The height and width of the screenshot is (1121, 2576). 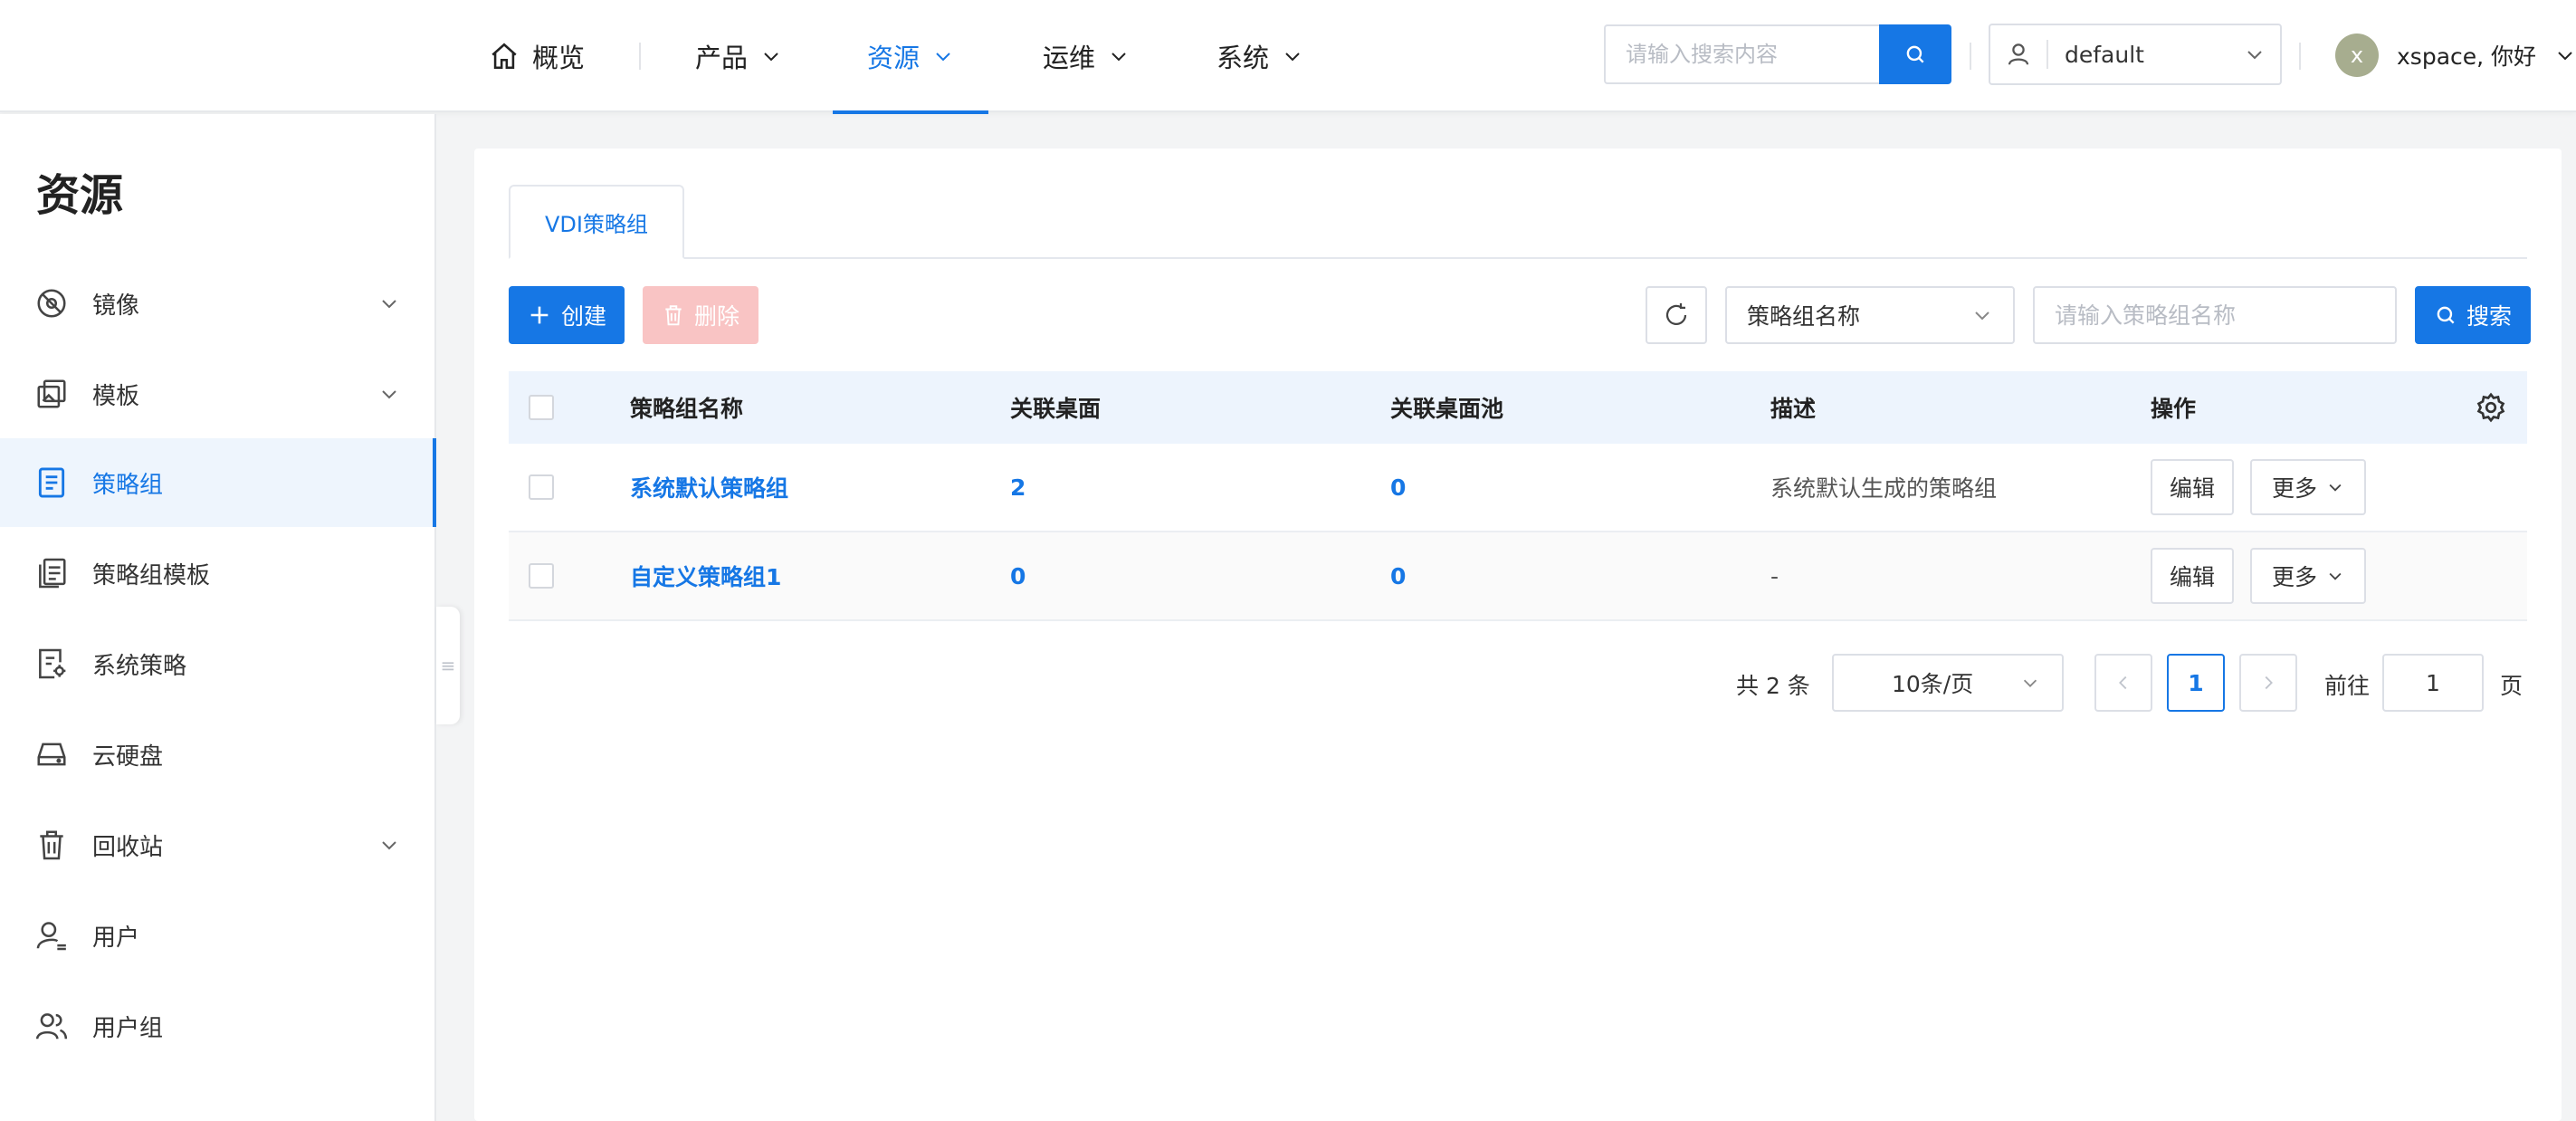 What do you see at coordinates (2433, 683) in the screenshot?
I see `goto-page-input: 1` at bounding box center [2433, 683].